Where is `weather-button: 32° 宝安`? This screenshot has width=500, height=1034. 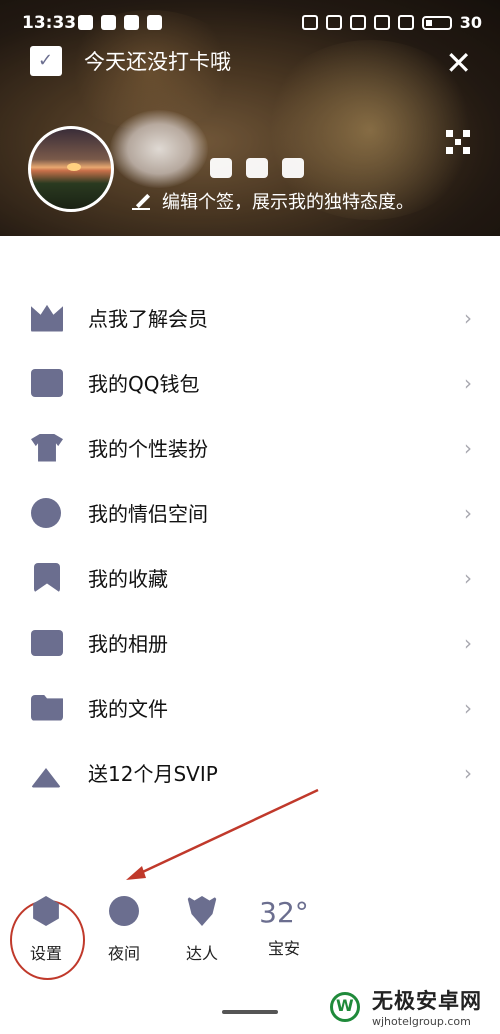
weather-button: 32° 宝安 is located at coordinates (284, 927).